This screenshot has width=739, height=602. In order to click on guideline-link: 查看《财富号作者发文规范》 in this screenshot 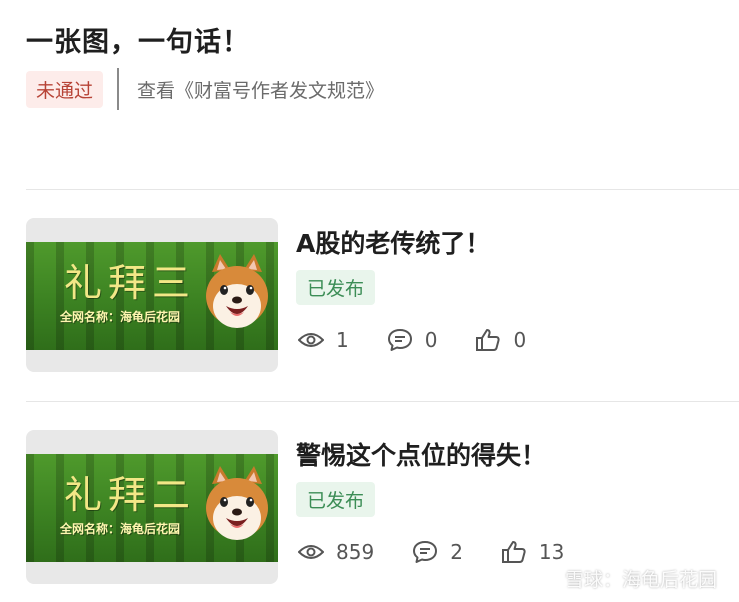, I will do `click(260, 89)`.